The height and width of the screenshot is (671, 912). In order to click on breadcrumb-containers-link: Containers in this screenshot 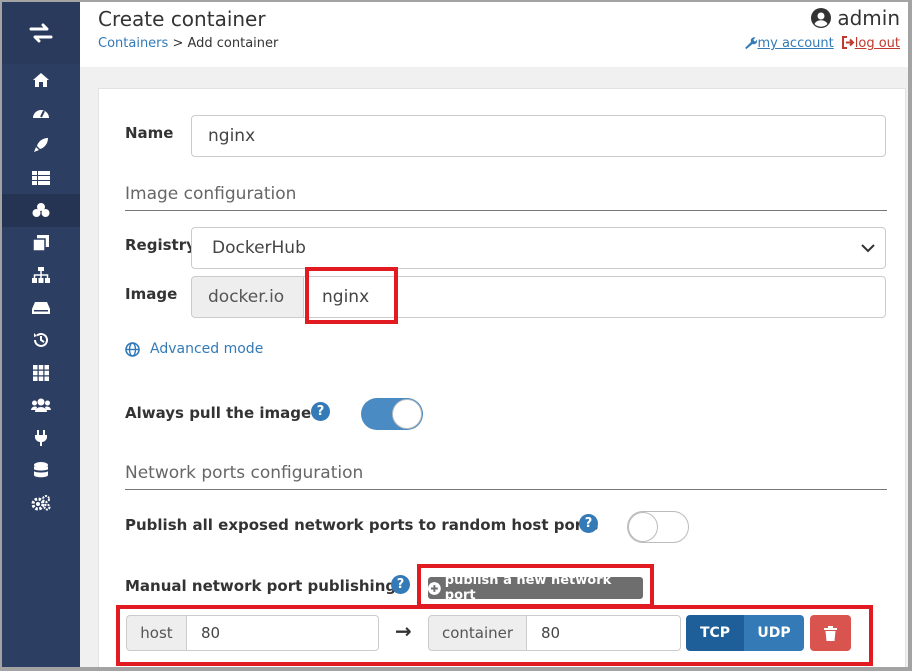, I will do `click(133, 43)`.